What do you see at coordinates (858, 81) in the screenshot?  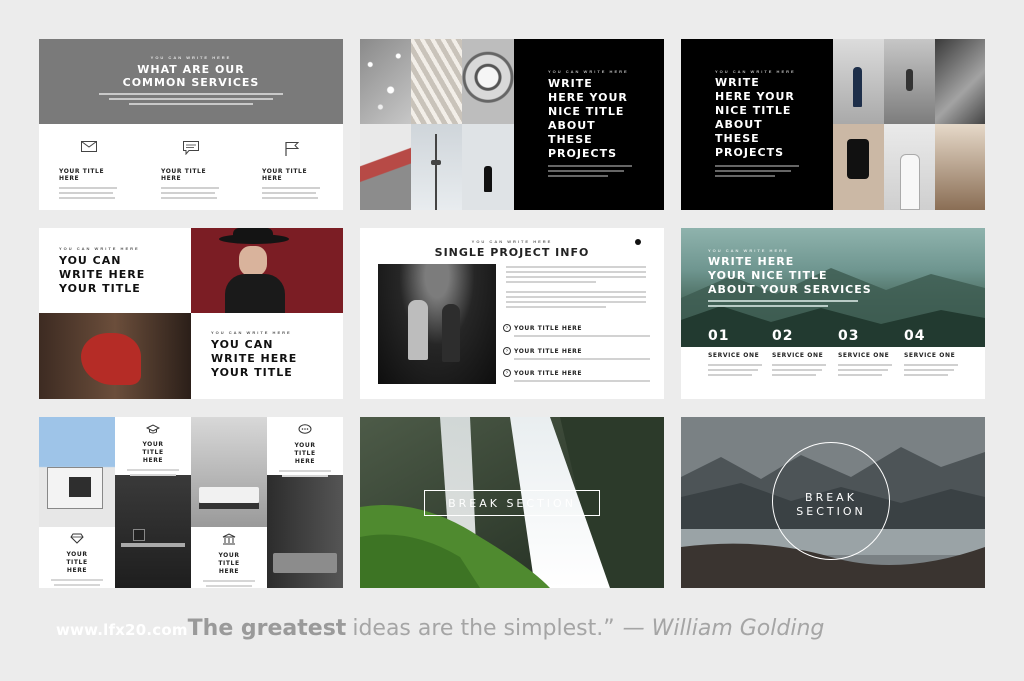 I see `photo-girl-road` at bounding box center [858, 81].